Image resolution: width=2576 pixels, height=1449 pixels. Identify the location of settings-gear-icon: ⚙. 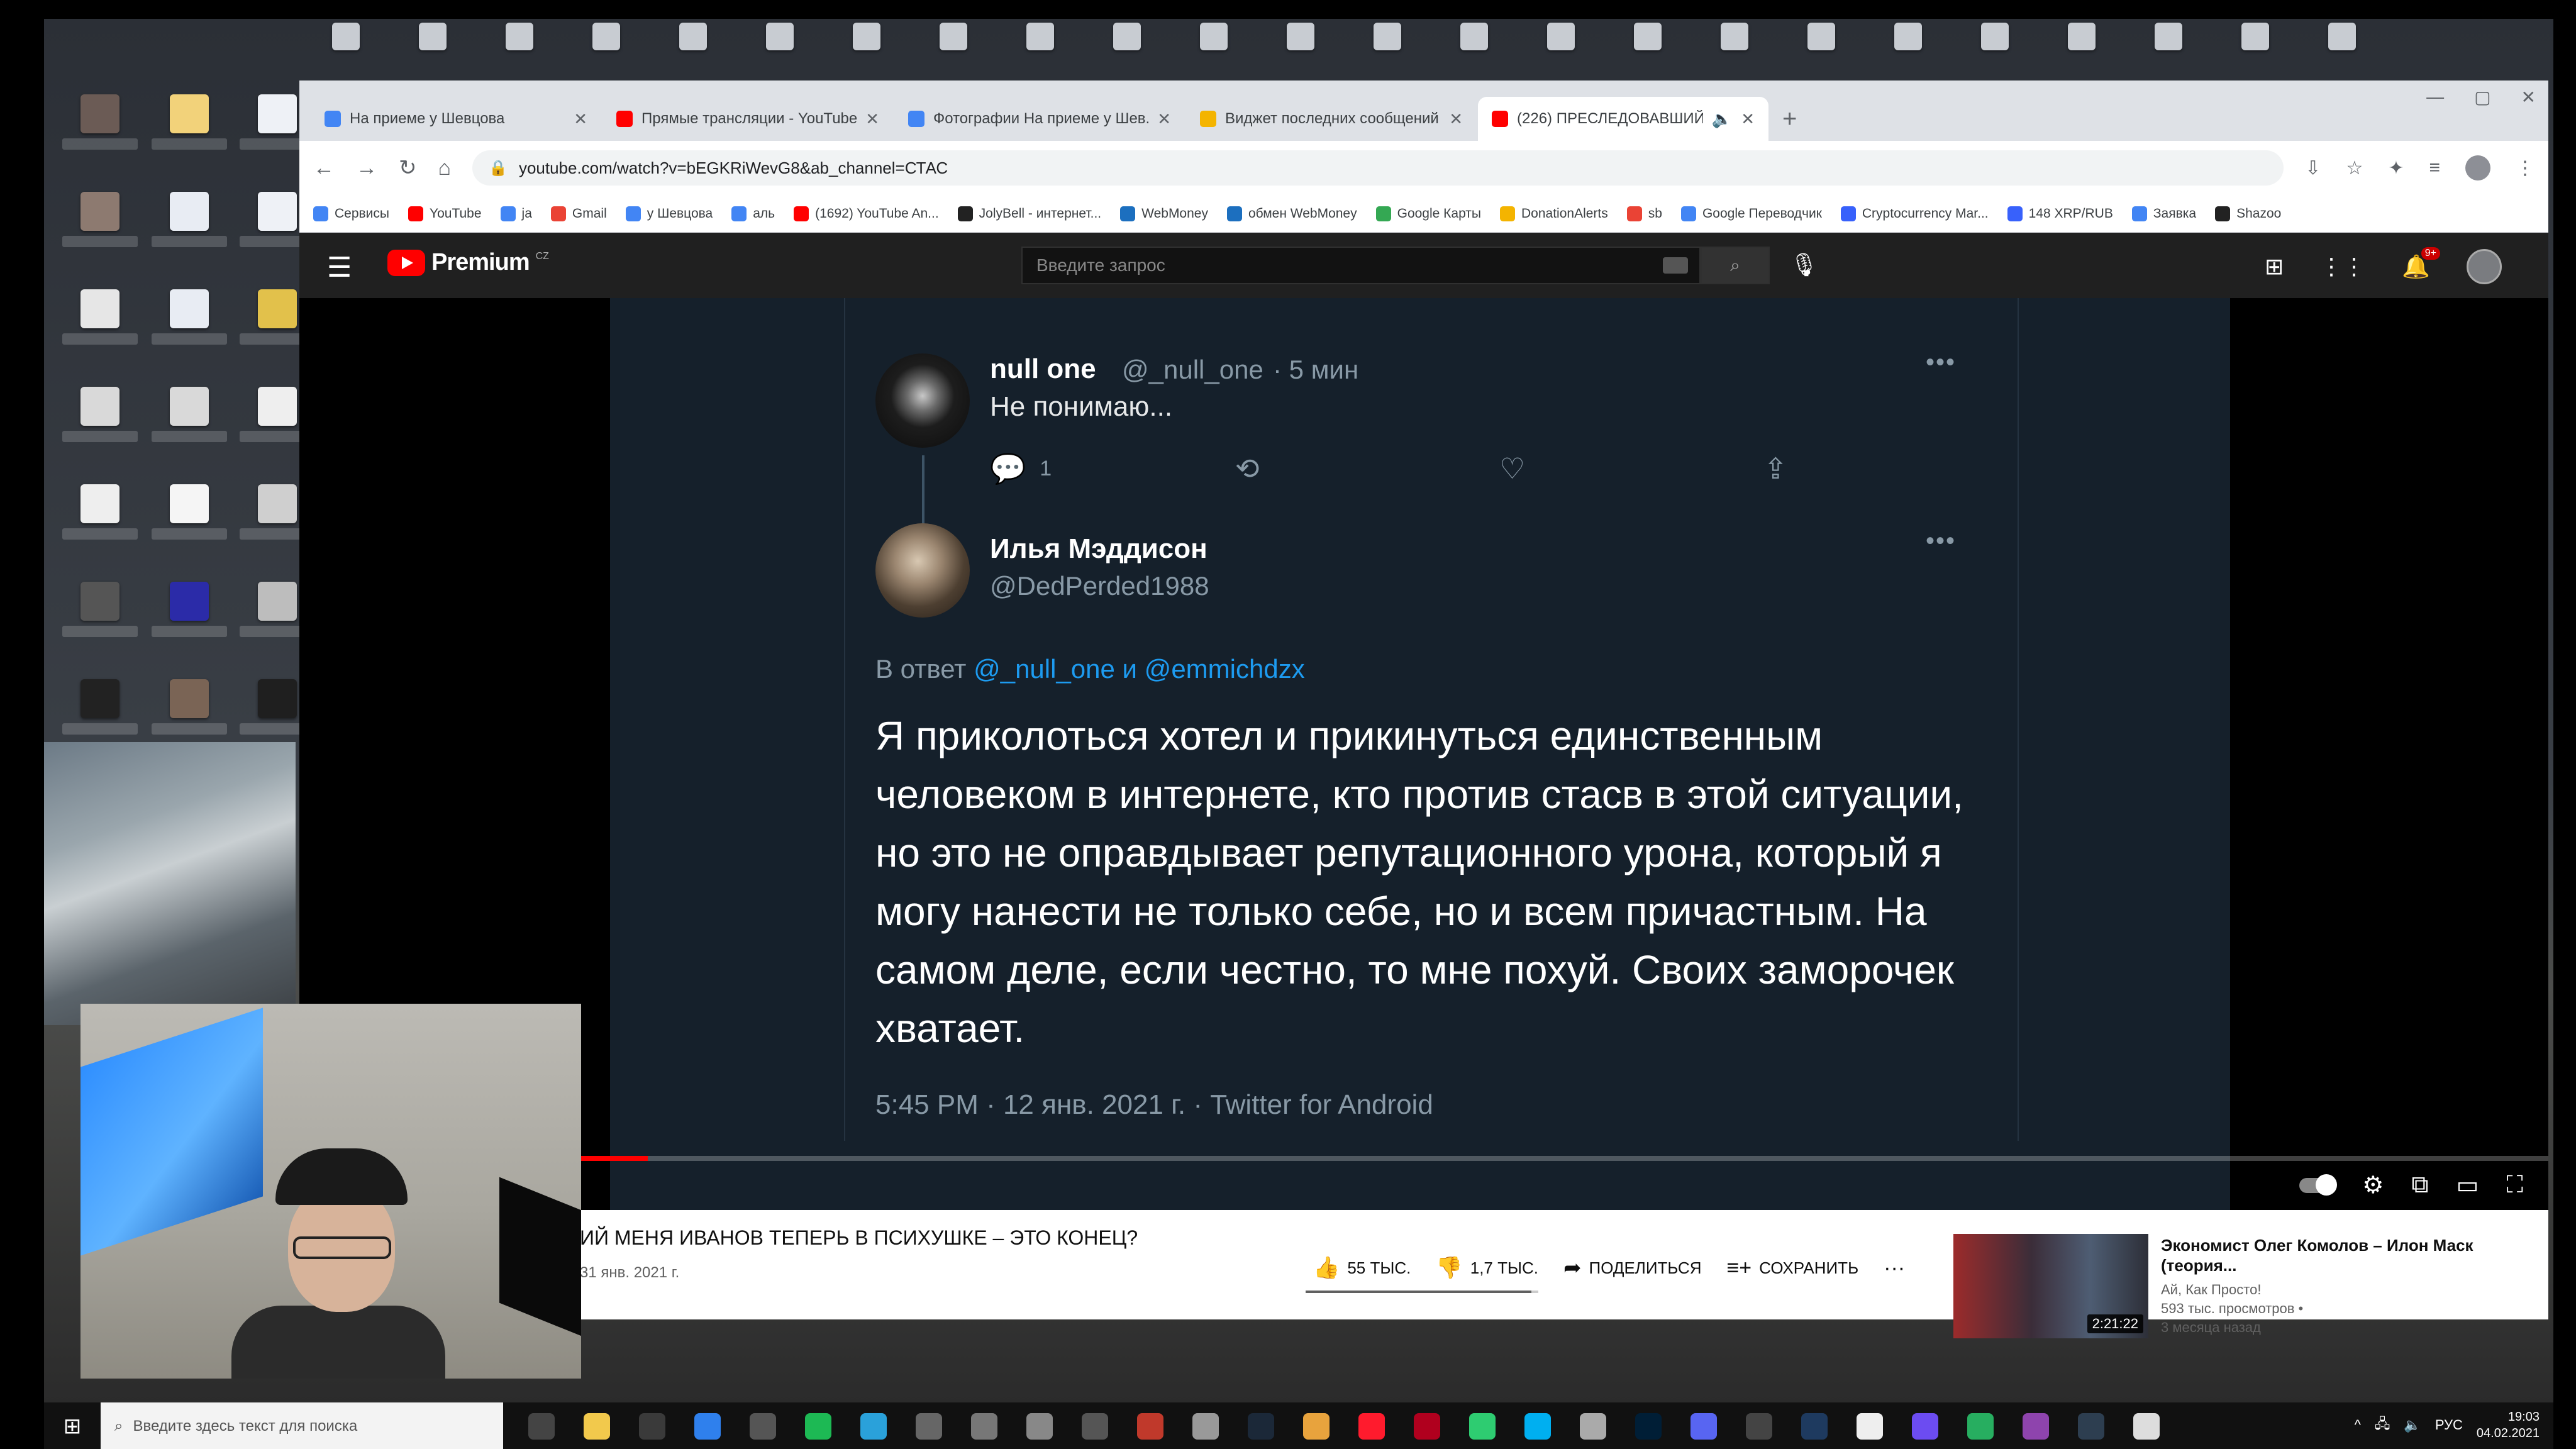
(2373, 1185).